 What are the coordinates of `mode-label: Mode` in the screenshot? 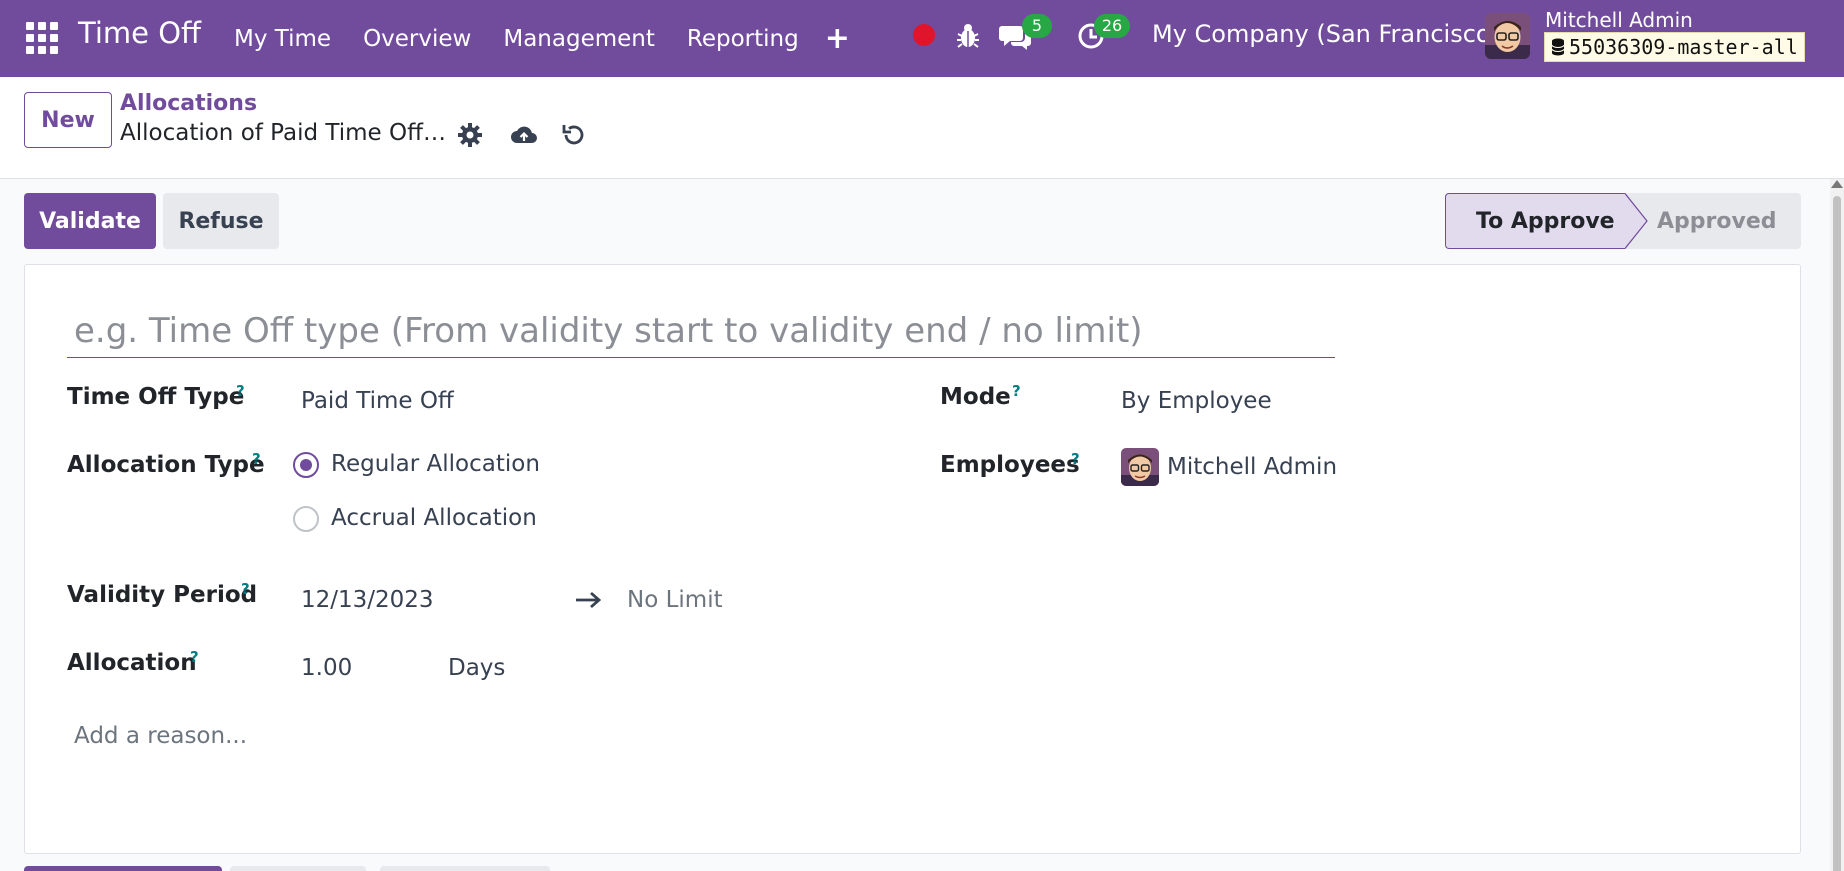 It's located at (975, 397).